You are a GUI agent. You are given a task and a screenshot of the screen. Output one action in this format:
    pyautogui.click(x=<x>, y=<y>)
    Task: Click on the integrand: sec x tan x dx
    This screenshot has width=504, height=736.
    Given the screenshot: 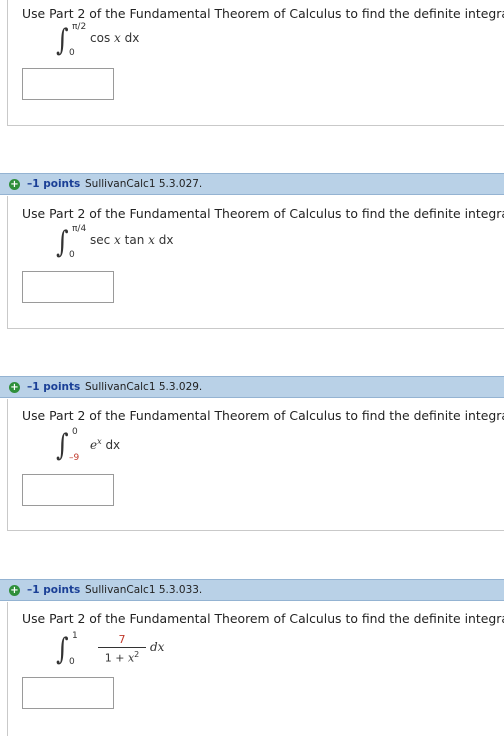 What is the action you would take?
    pyautogui.click(x=132, y=240)
    